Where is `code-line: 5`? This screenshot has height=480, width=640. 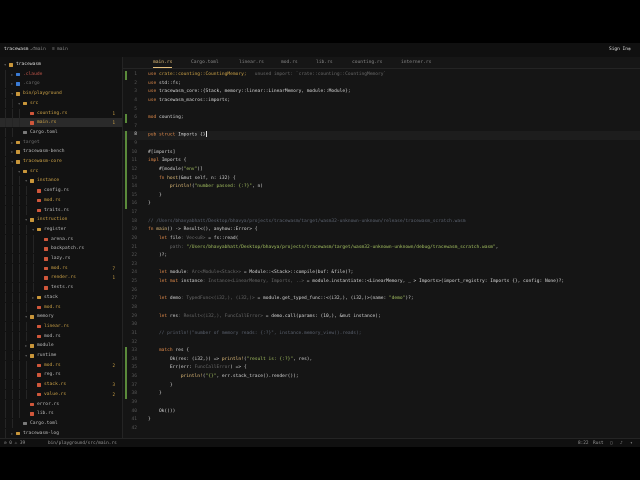
code-line: 5 is located at coordinates (381, 110).